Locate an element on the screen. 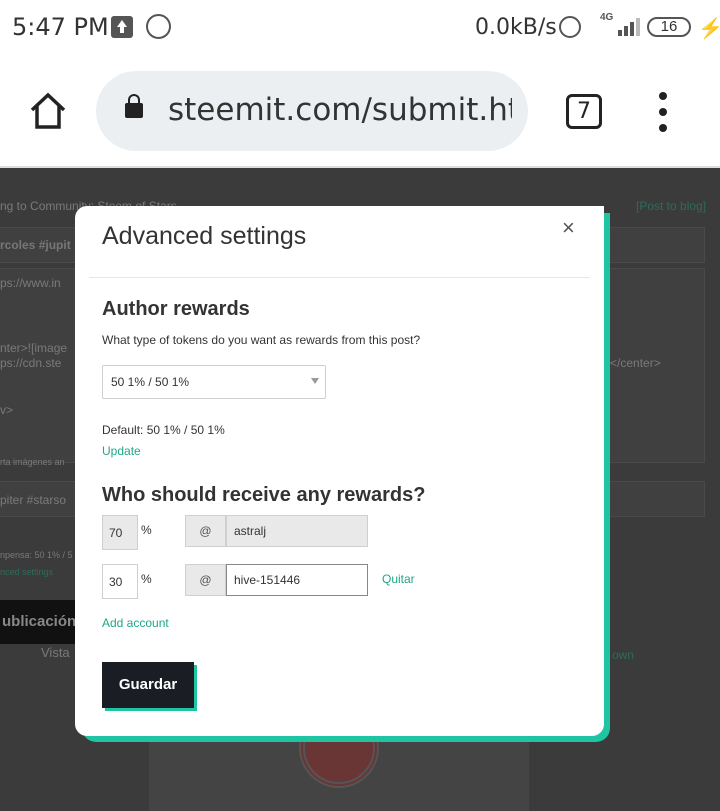 This screenshot has height=811, width=720. bg-body-fragment-1: ps://www.in is located at coordinates (30, 283).